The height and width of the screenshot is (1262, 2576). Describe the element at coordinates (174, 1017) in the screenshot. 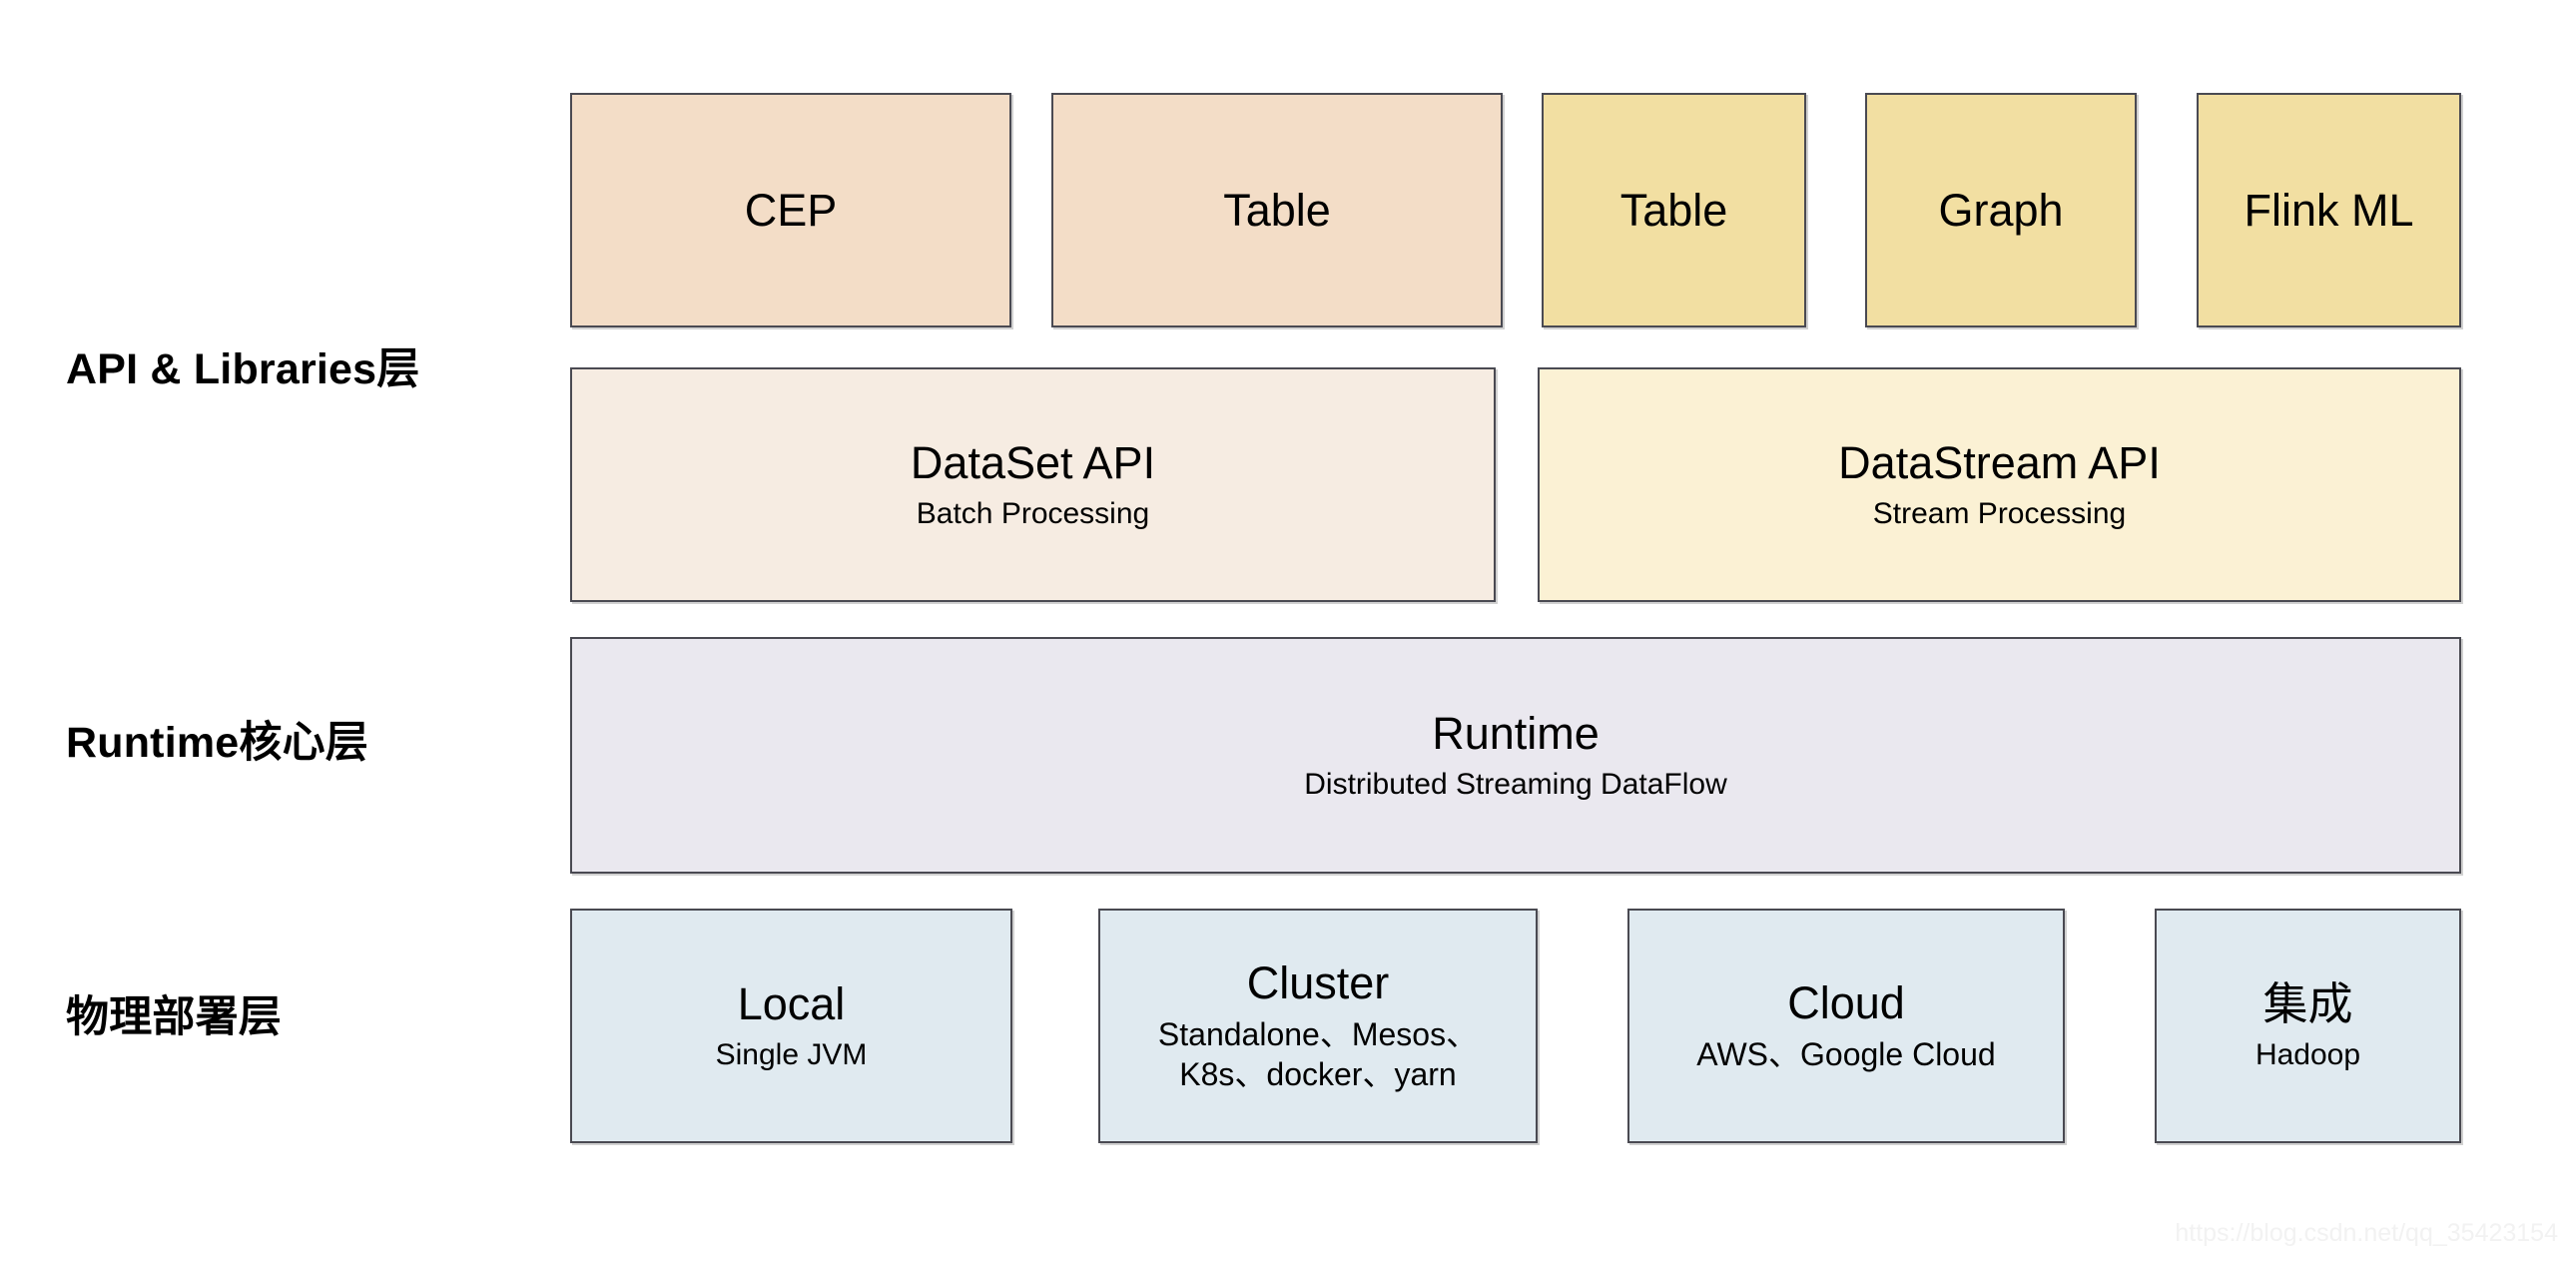

I see `row-label-physical-deploy: 物理部署层` at that location.